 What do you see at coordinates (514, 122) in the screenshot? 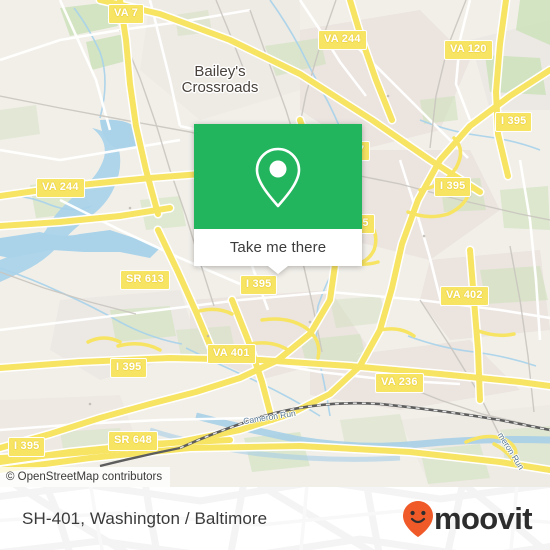
I see `shield-i-395-ne: I 395` at bounding box center [514, 122].